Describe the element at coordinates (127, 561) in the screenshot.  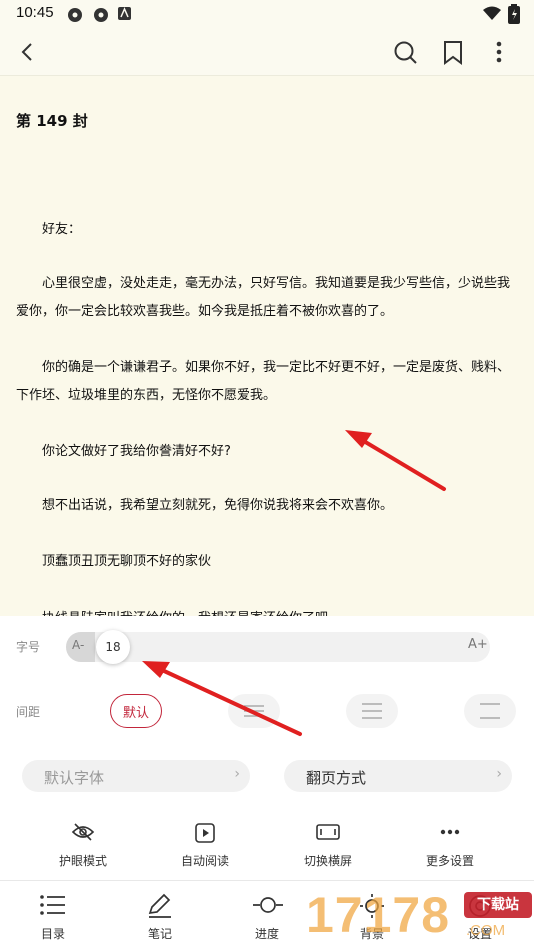
I see `paragraph: 顶蠢顶丑顶无聊顶不好的家伙` at that location.